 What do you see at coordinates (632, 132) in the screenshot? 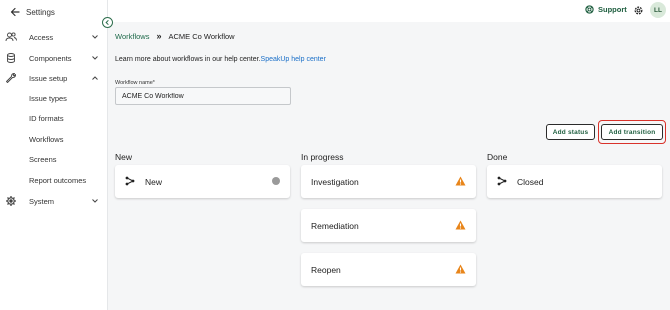
I see `add-transition-button: Add transition` at bounding box center [632, 132].